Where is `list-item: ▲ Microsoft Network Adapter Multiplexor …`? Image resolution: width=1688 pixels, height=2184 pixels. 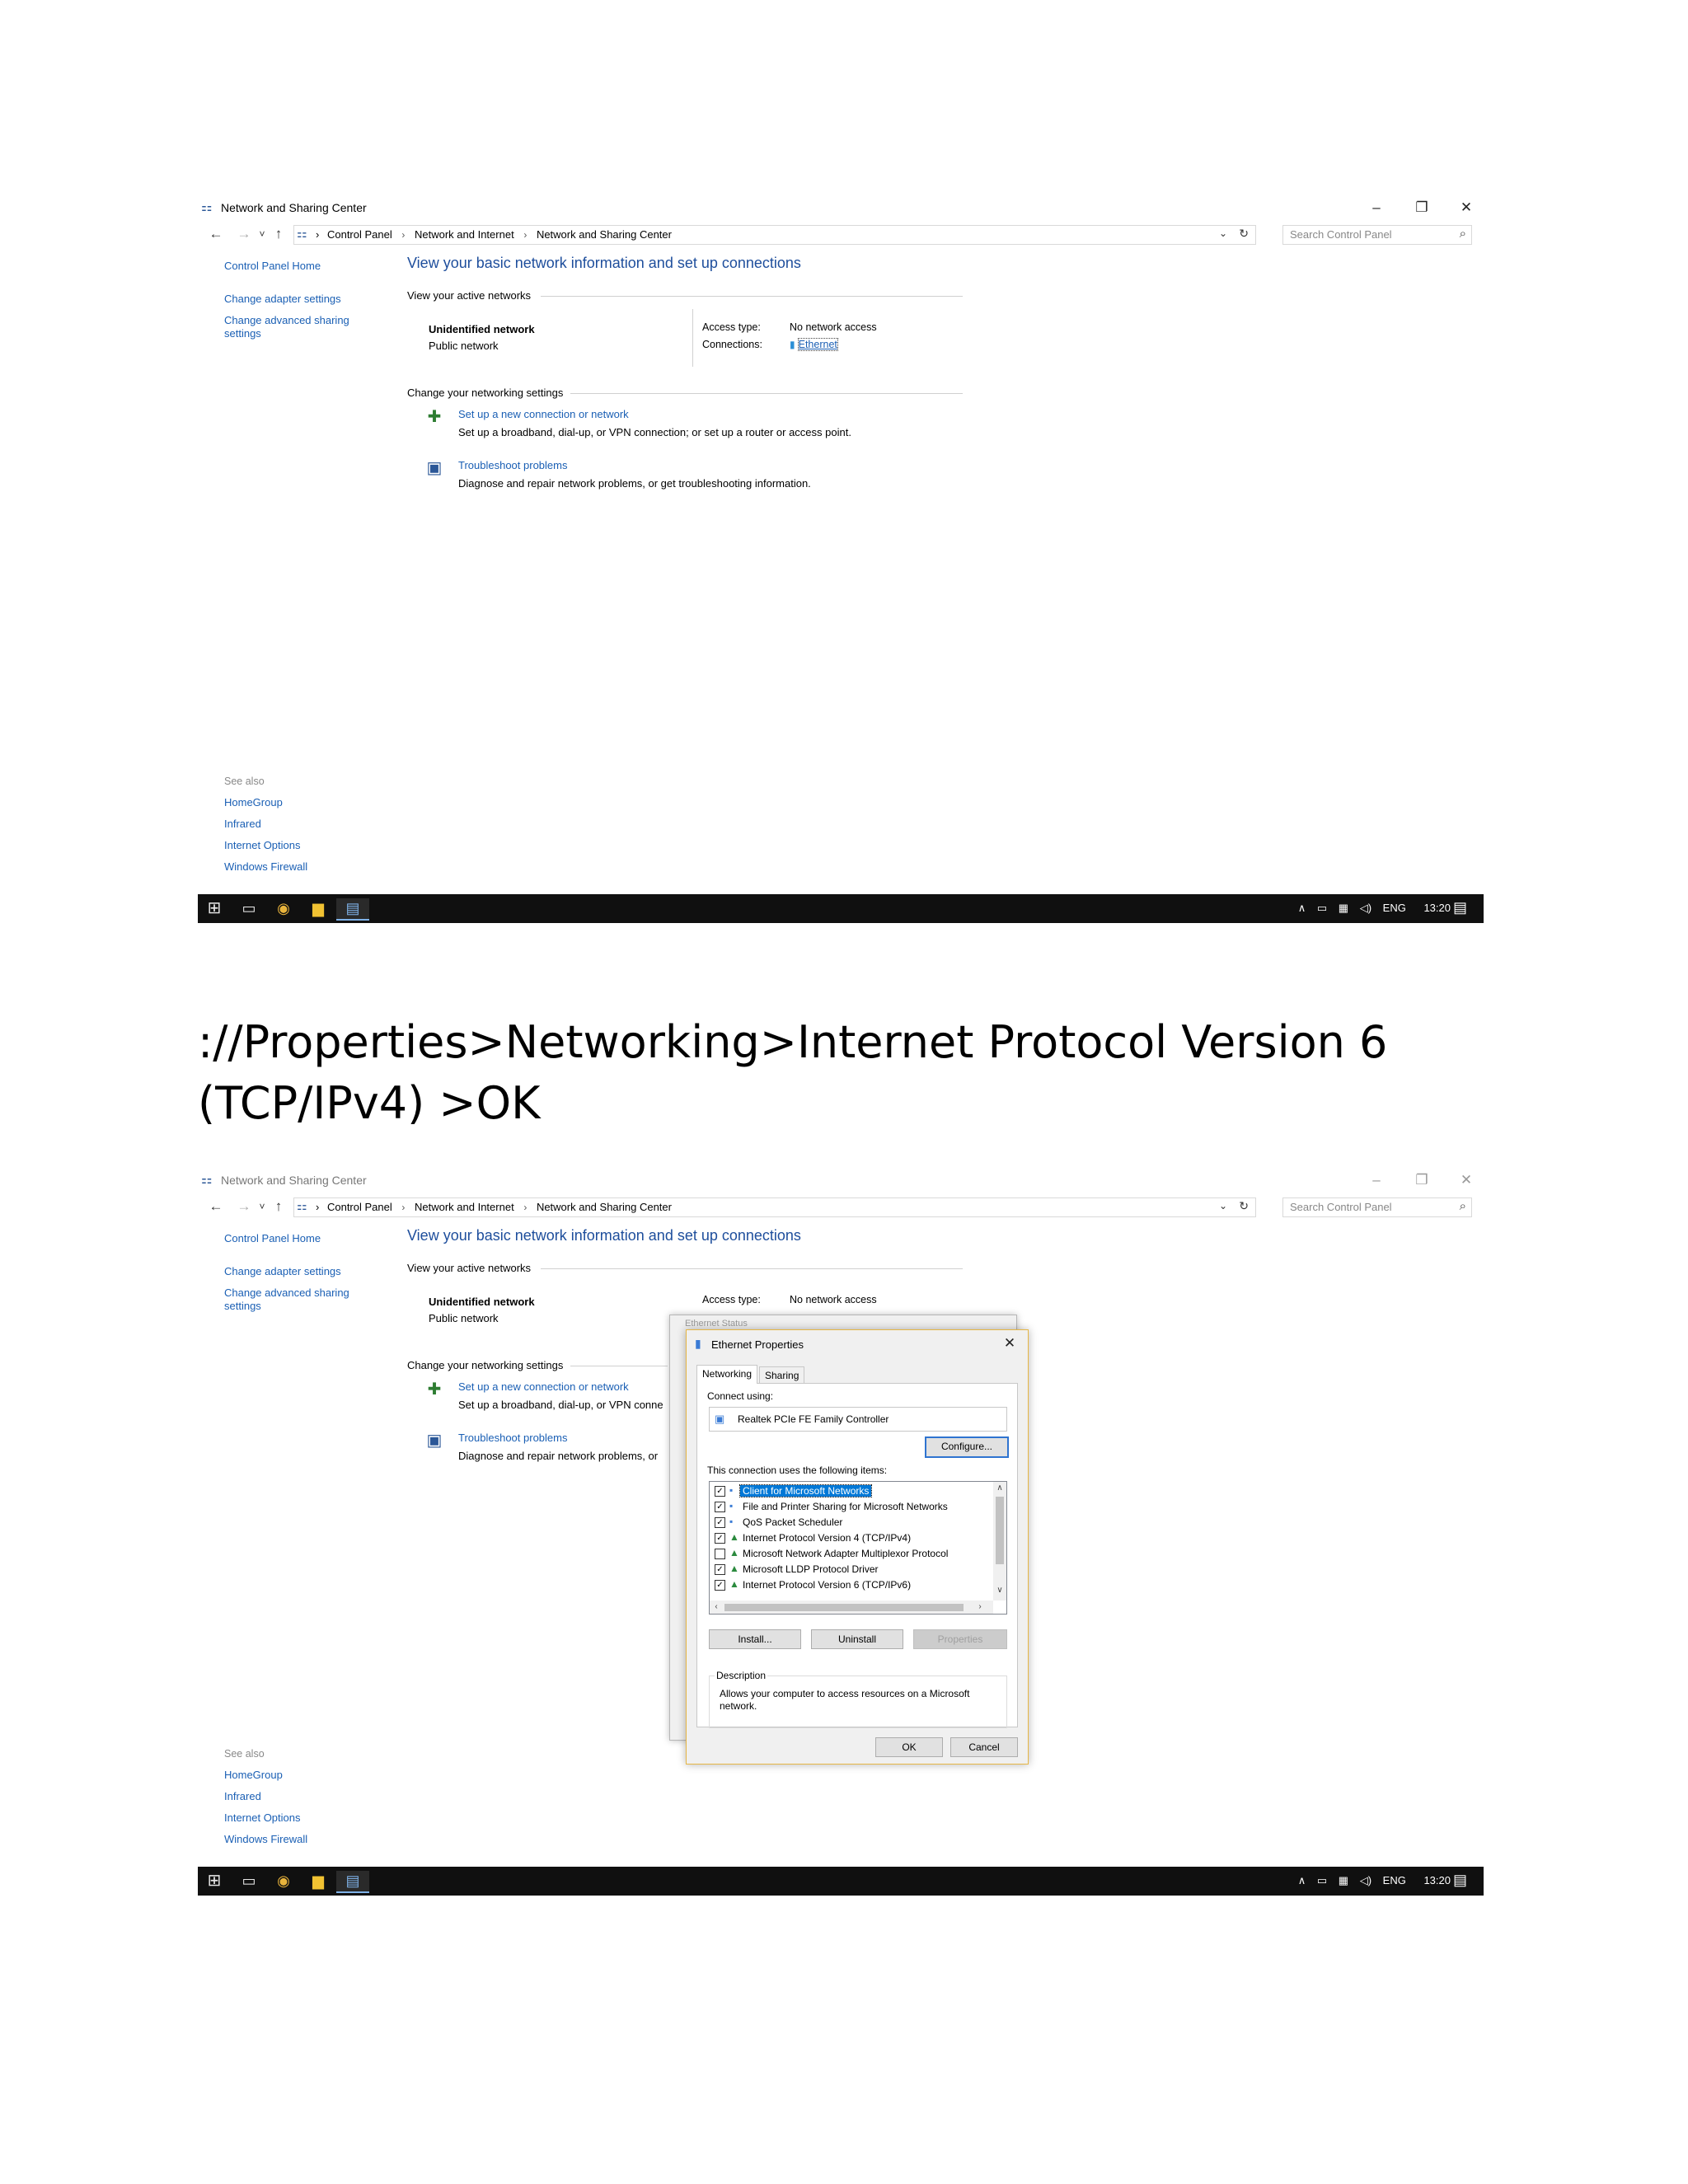 list-item: ▲ Microsoft Network Adapter Multiplexor … is located at coordinates (851, 1553).